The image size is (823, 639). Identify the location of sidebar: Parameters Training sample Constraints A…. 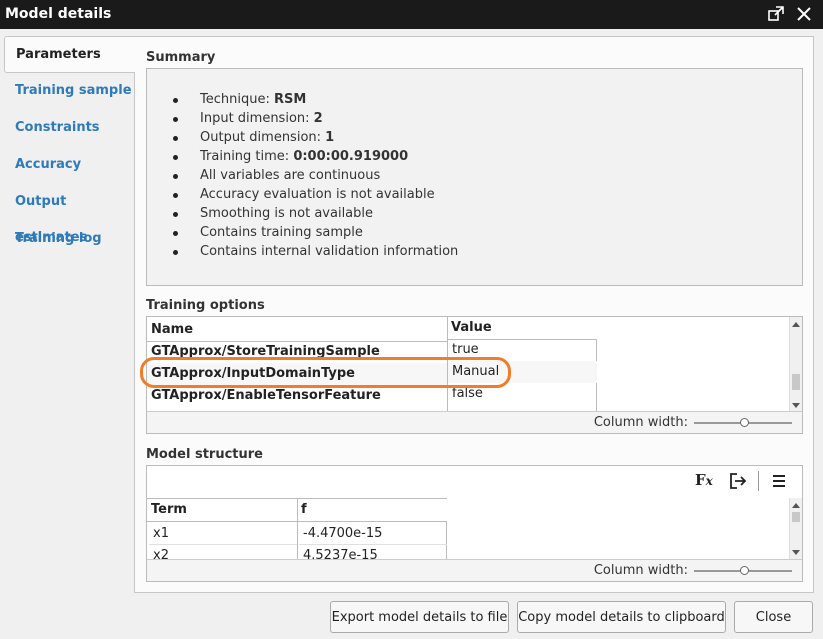
(70, 147).